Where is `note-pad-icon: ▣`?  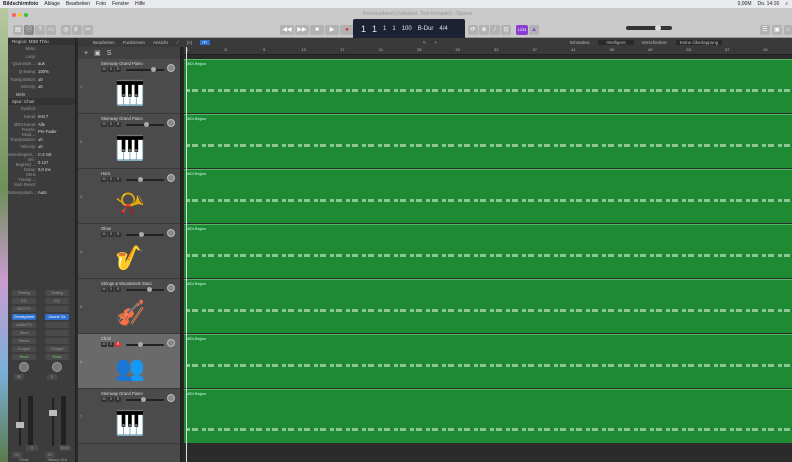 note-pad-icon: ▣ is located at coordinates (777, 30).